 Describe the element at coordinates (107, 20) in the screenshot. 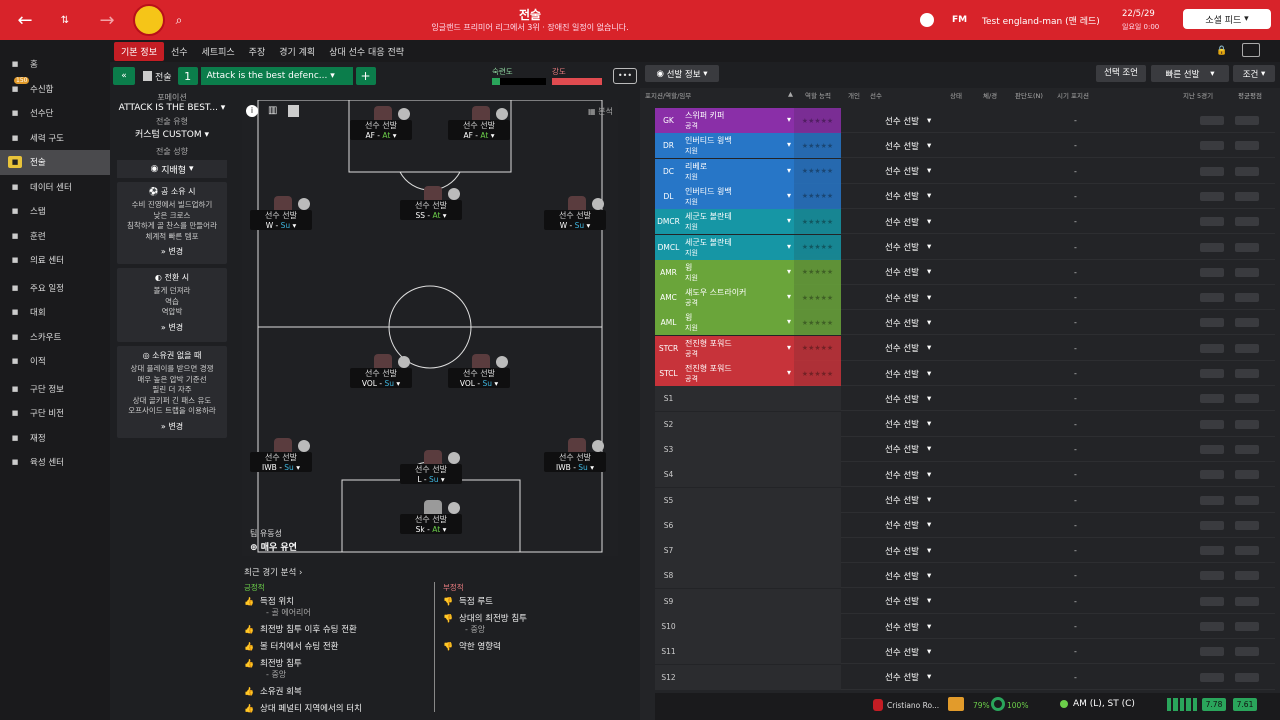

I see `forward-button: →` at that location.